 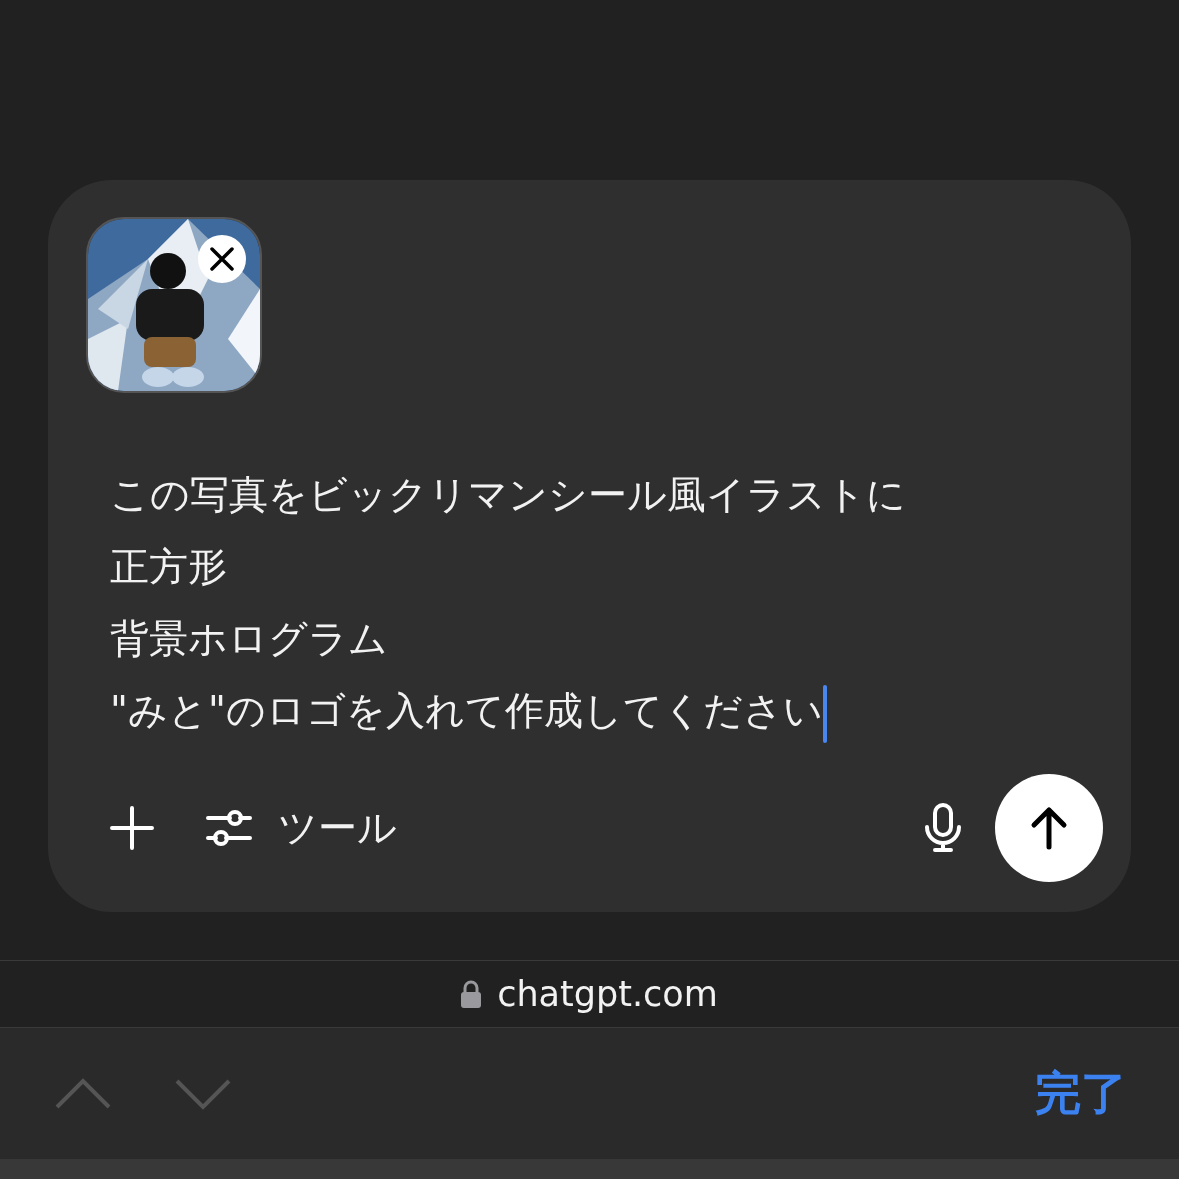 I want to click on microphone-icon, so click(x=943, y=828).